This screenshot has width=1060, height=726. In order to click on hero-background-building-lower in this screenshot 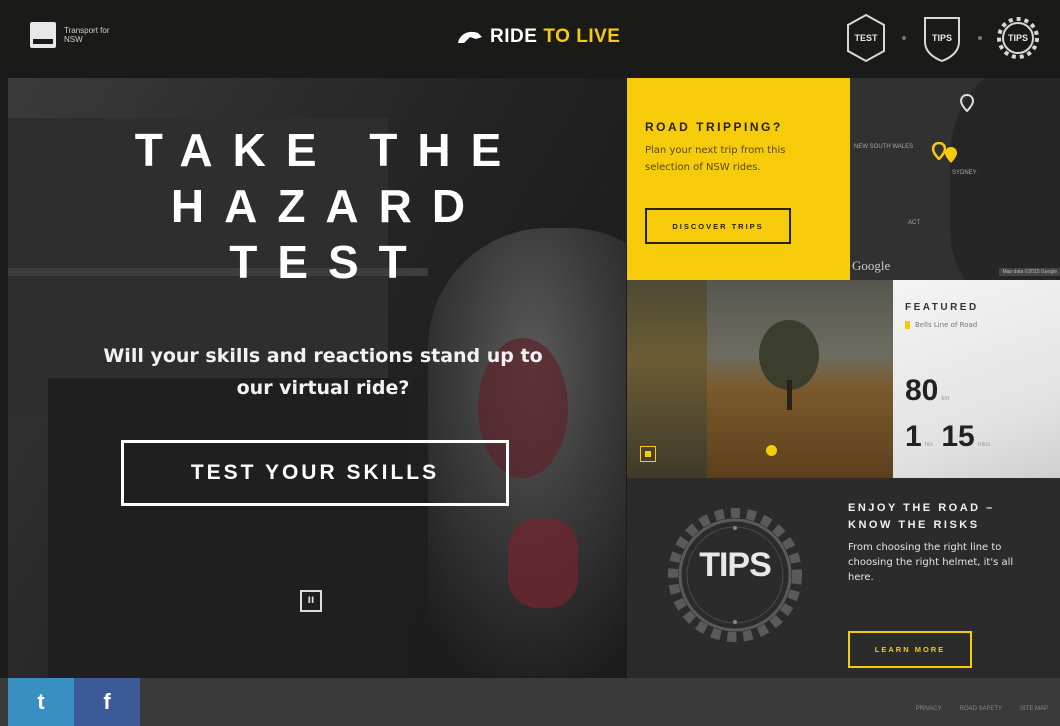, I will do `click(228, 528)`.